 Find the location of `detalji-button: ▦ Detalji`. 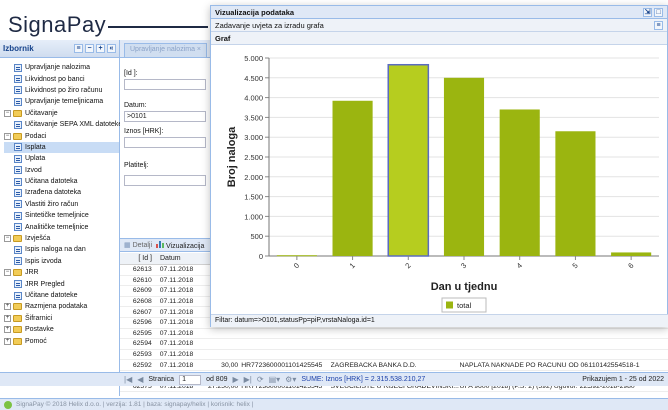

detalji-button: ▦ Detalji is located at coordinates (138, 245).